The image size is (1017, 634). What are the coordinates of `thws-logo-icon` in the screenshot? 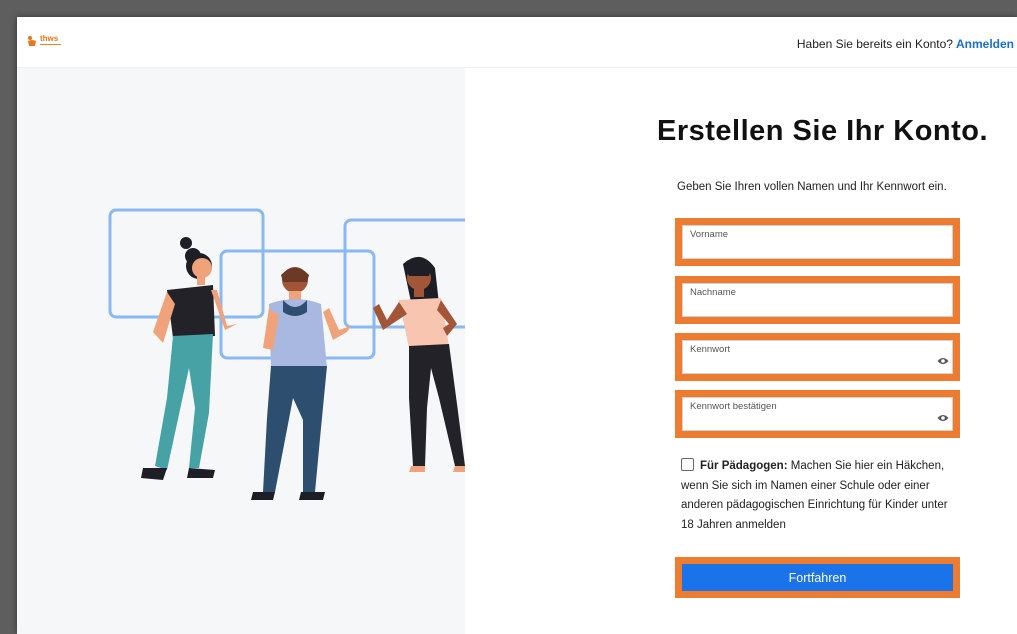 It's located at (32, 41).